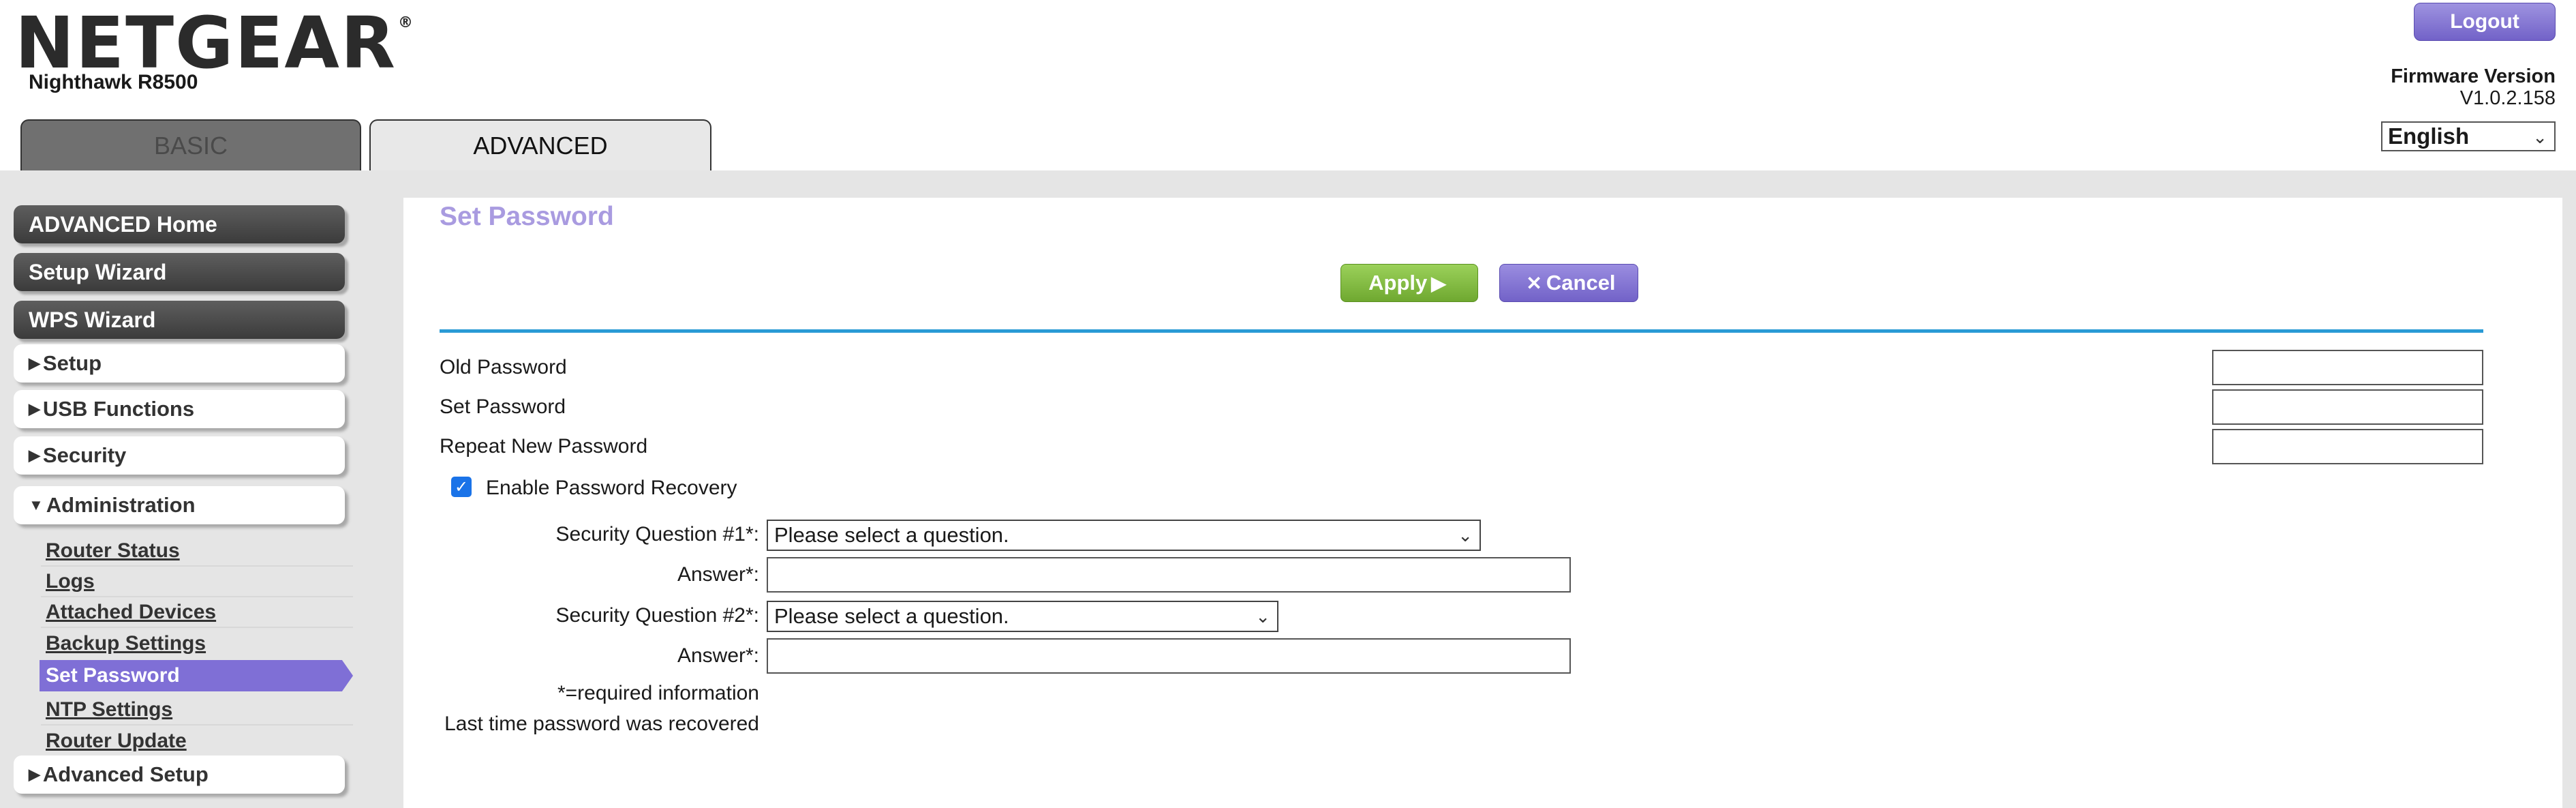 Image resolution: width=2576 pixels, height=808 pixels. What do you see at coordinates (2347, 407) in the screenshot?
I see `set-password-field` at bounding box center [2347, 407].